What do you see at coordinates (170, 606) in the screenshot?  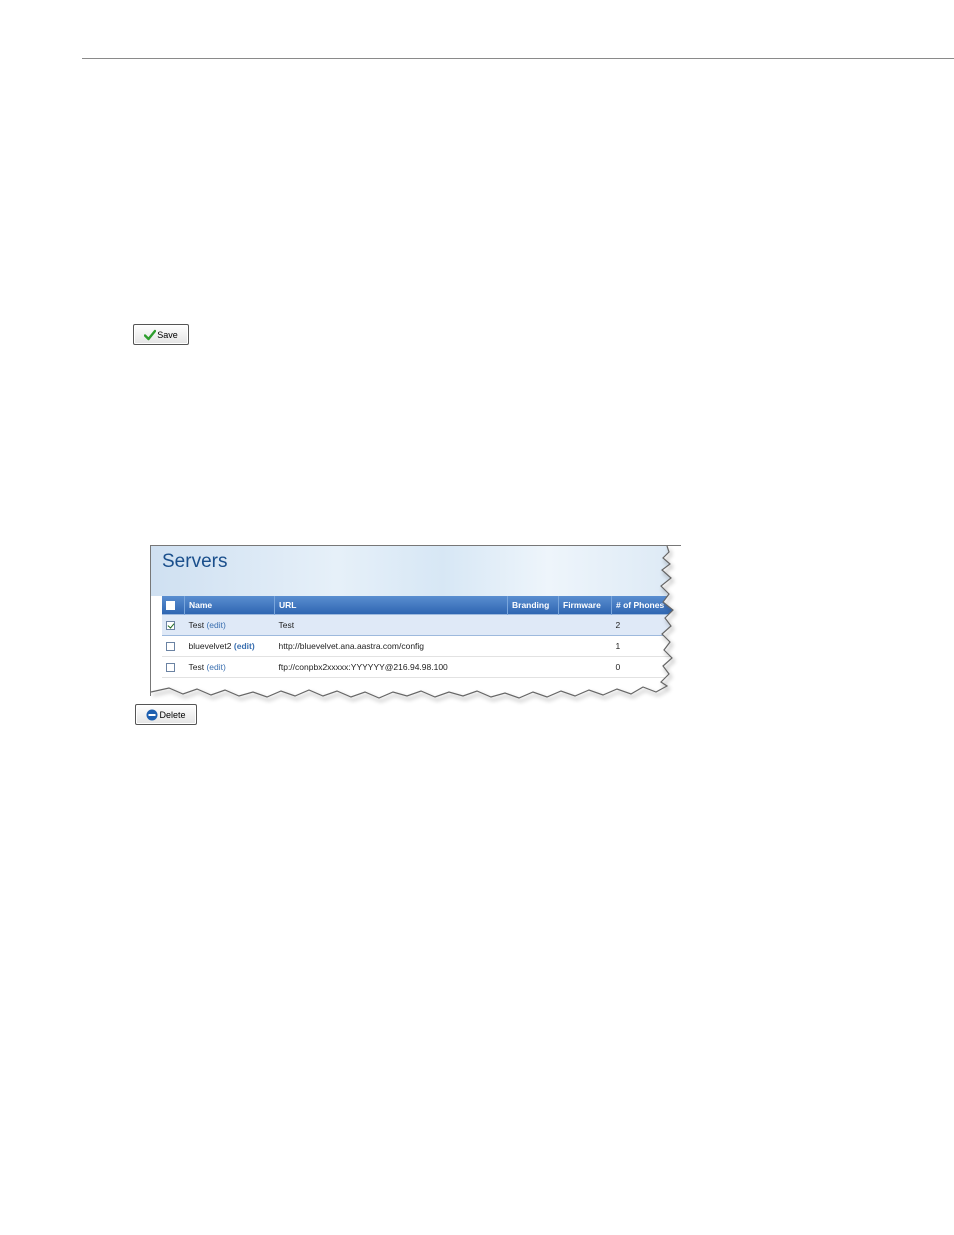 I see `select-all-checkbox` at bounding box center [170, 606].